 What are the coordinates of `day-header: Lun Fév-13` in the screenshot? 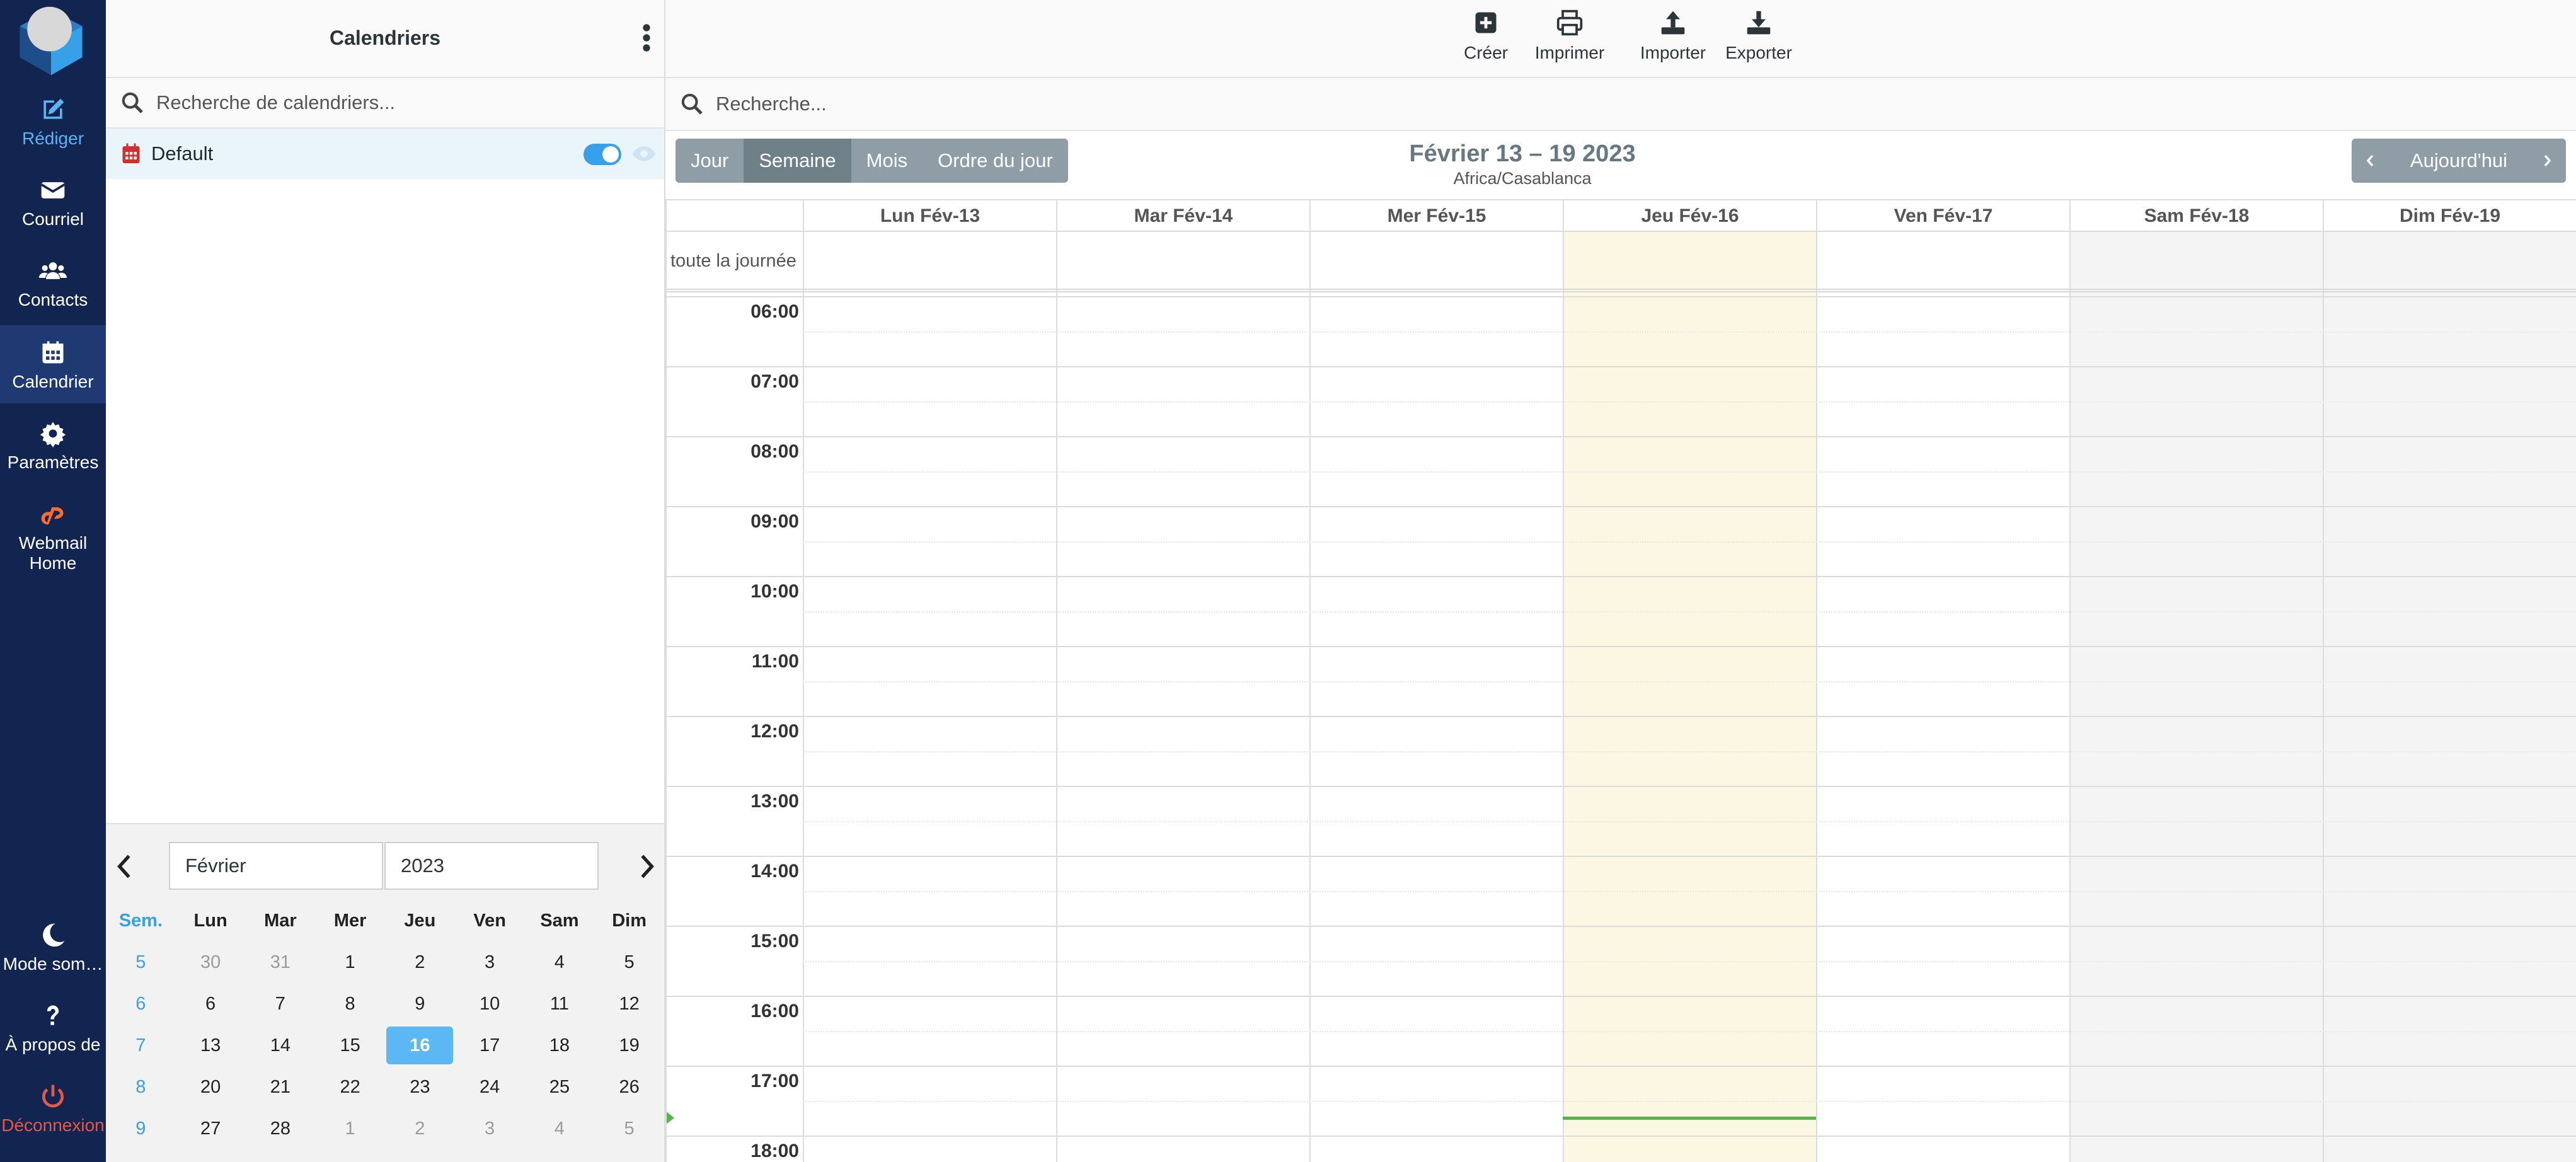 It's located at (929, 216).